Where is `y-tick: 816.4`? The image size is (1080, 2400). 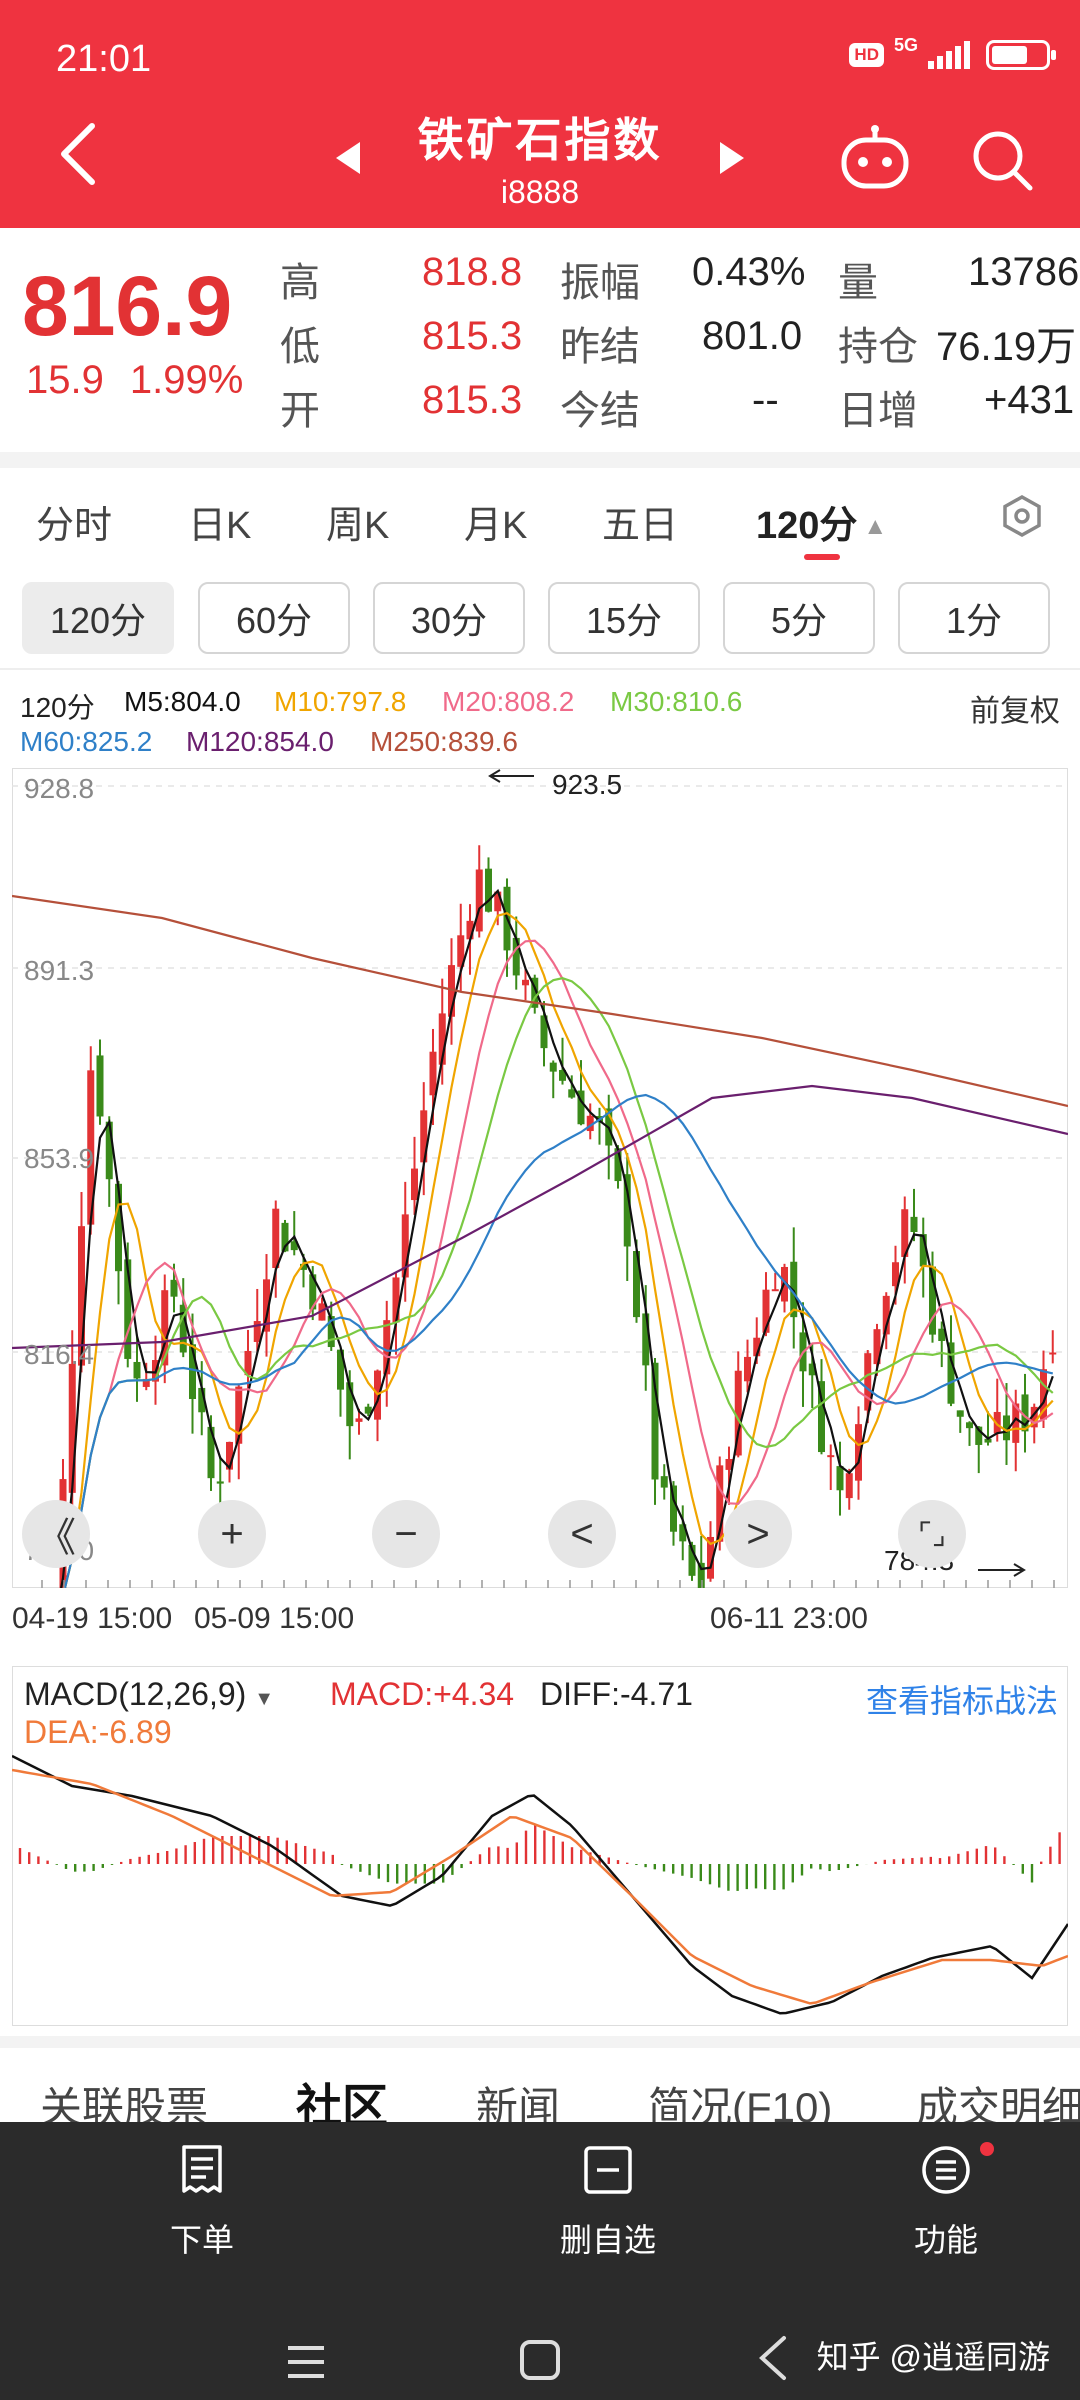
y-tick: 816.4 is located at coordinates (59, 1354).